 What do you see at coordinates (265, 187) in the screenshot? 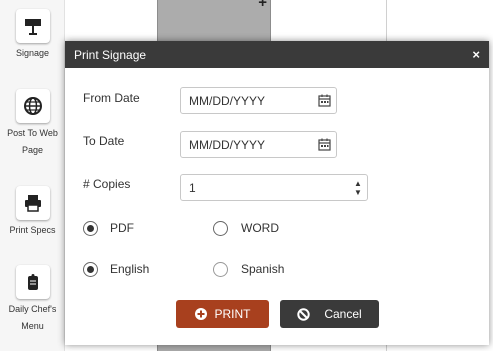
I see `copies-input` at bounding box center [265, 187].